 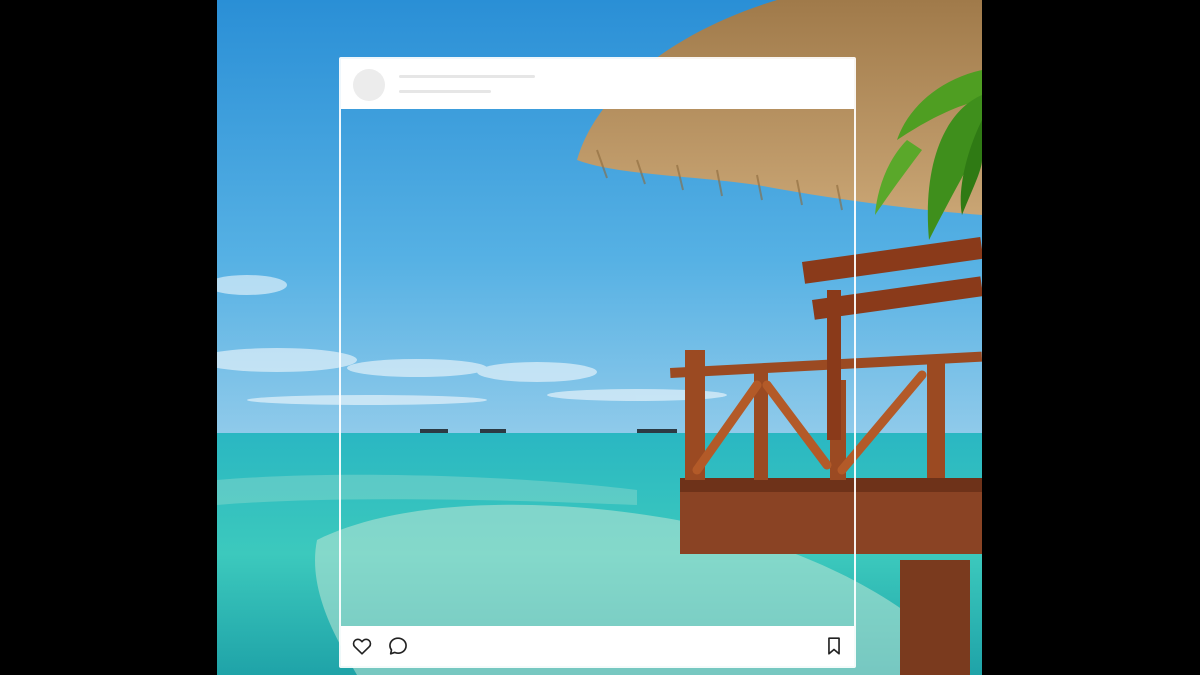 What do you see at coordinates (597, 84) in the screenshot?
I see `post-header` at bounding box center [597, 84].